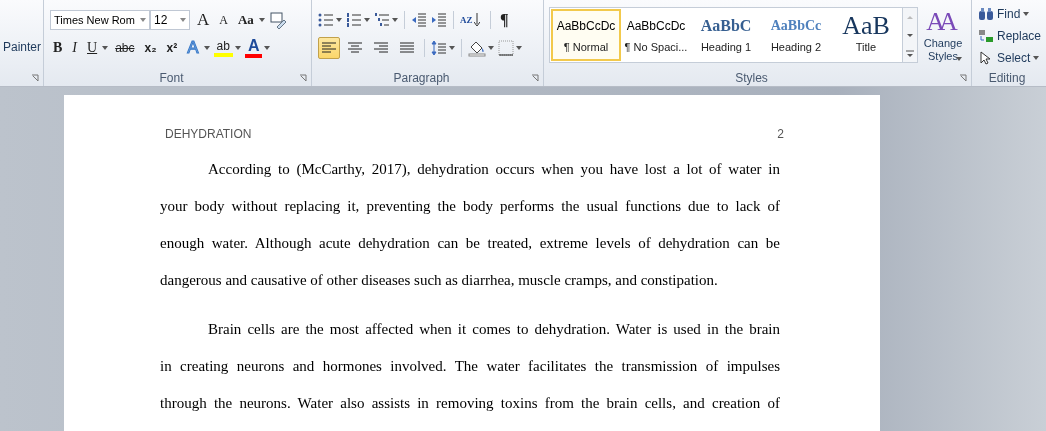  I want to click on body-paragraph: Brain cells are the most affected when it comes to dehydration. Water is used in the brain in creating neurons and hormones involved. The water facilitates the transmission of impulses through the neurons. Water also assists in removing toxins from the brain cells, and creation of, so click(470, 366).